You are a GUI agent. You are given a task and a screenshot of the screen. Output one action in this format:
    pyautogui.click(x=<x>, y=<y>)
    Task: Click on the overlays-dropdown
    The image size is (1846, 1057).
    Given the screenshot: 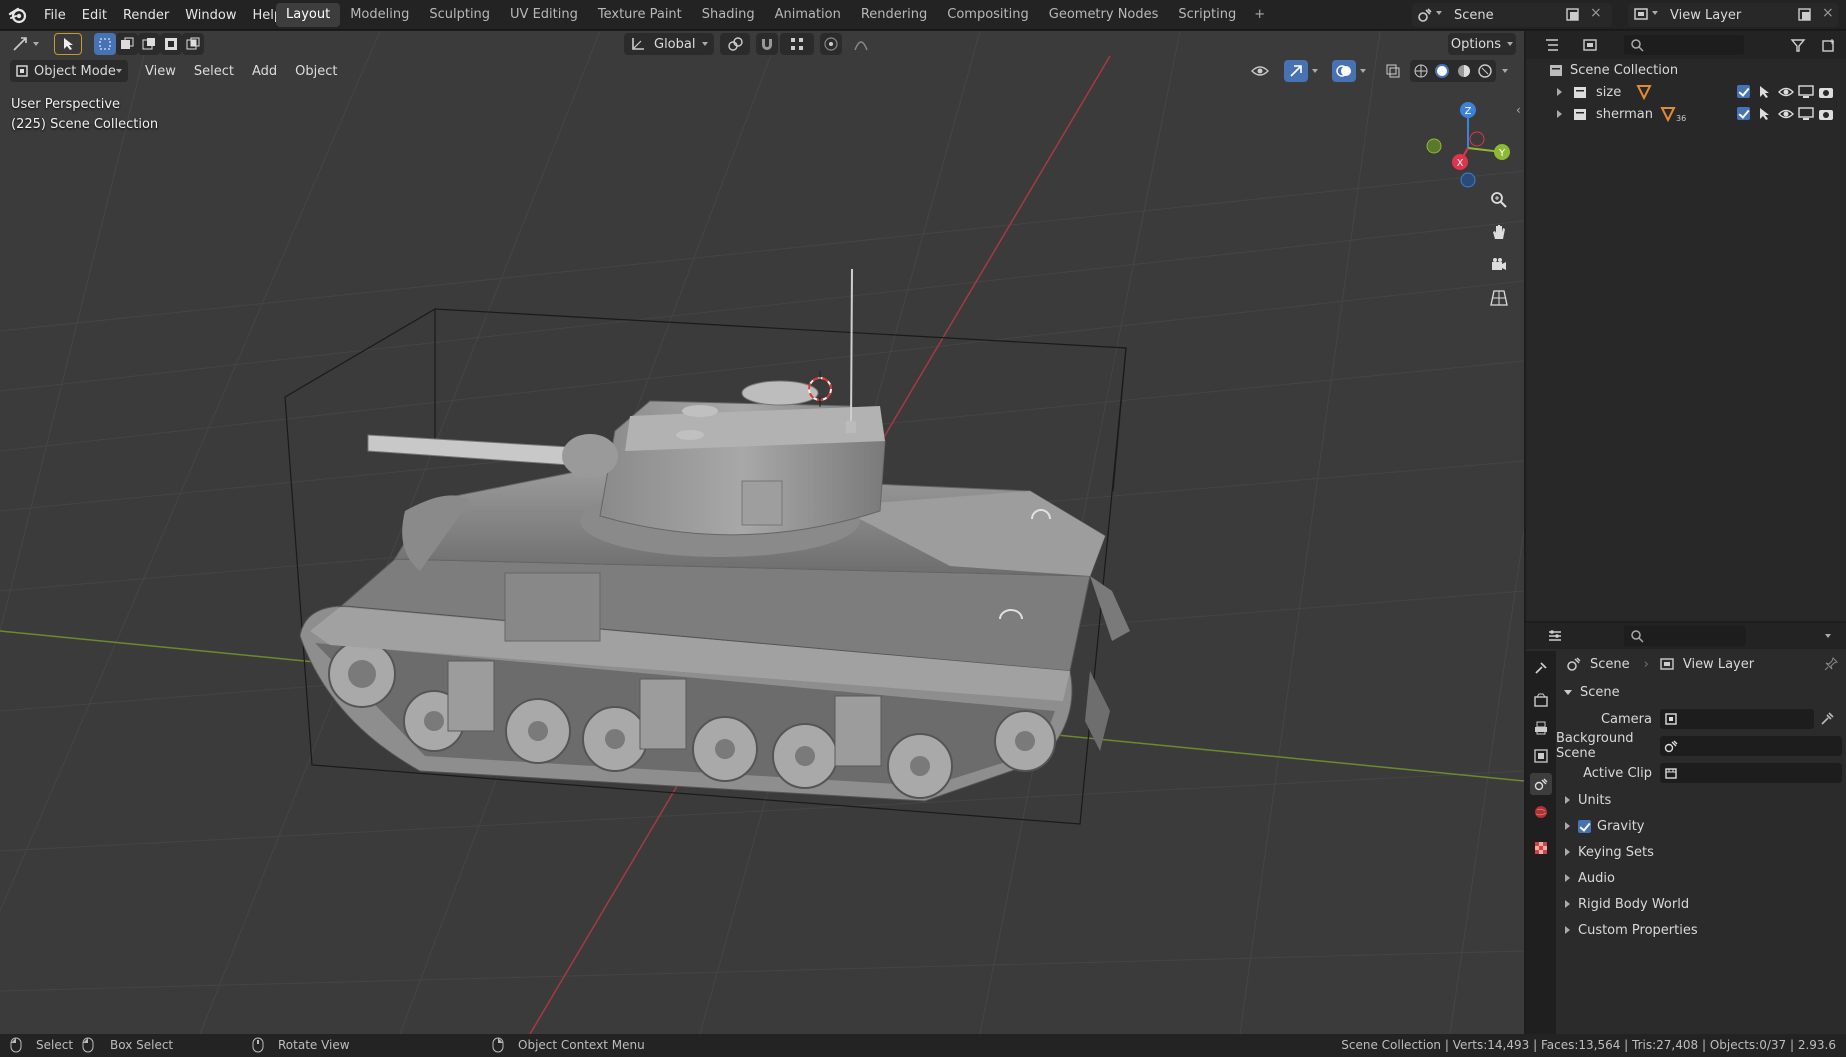 What is the action you would take?
    pyautogui.click(x=1363, y=71)
    